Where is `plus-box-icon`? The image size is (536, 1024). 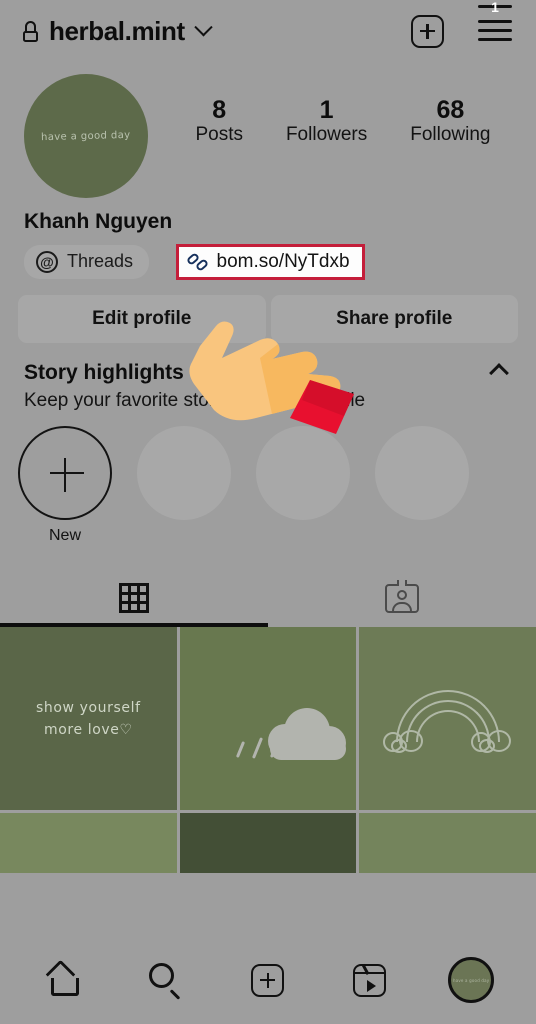 plus-box-icon is located at coordinates (268, 980).